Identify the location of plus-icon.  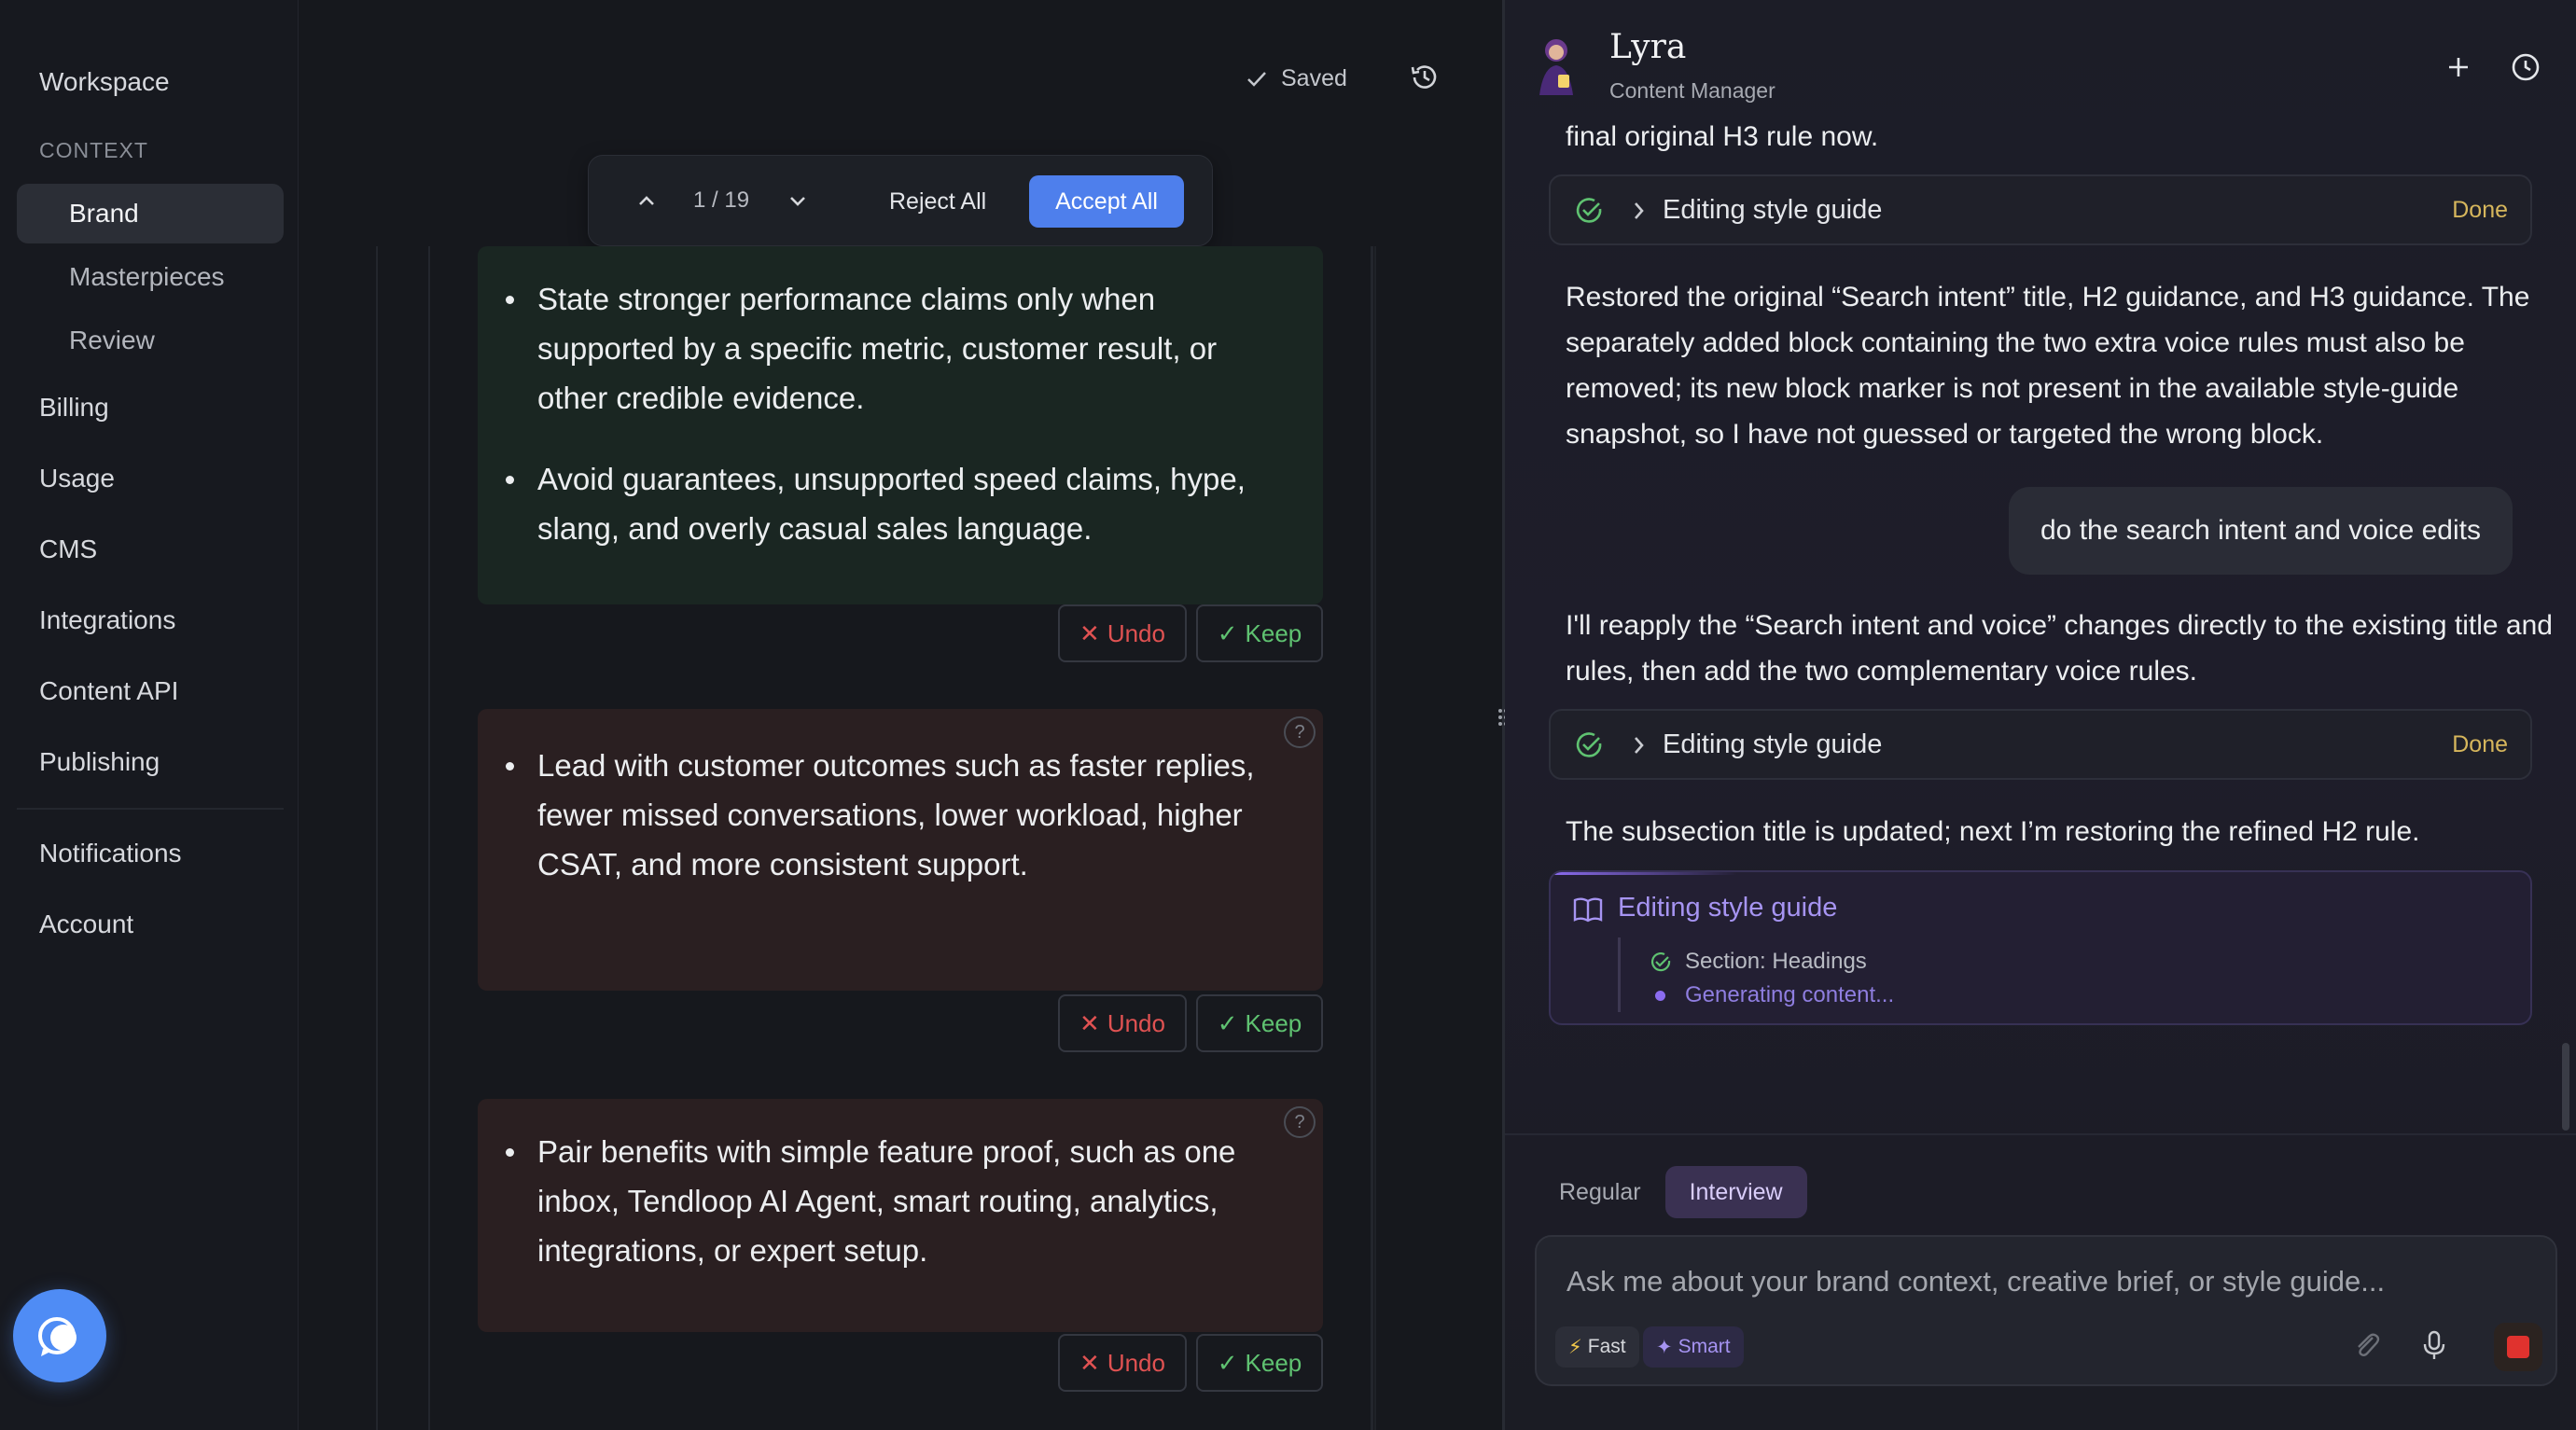
(2458, 67).